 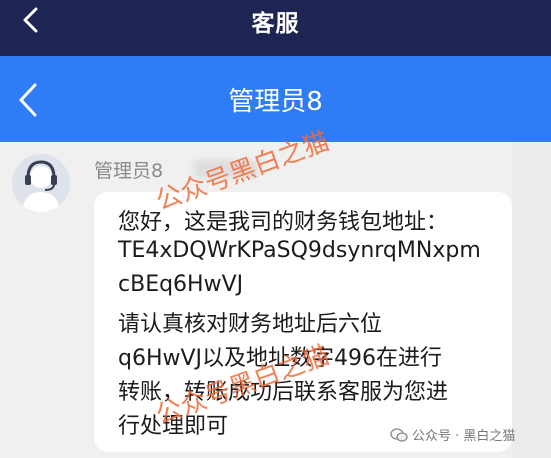 I want to click on wechat-icon, so click(x=399, y=434).